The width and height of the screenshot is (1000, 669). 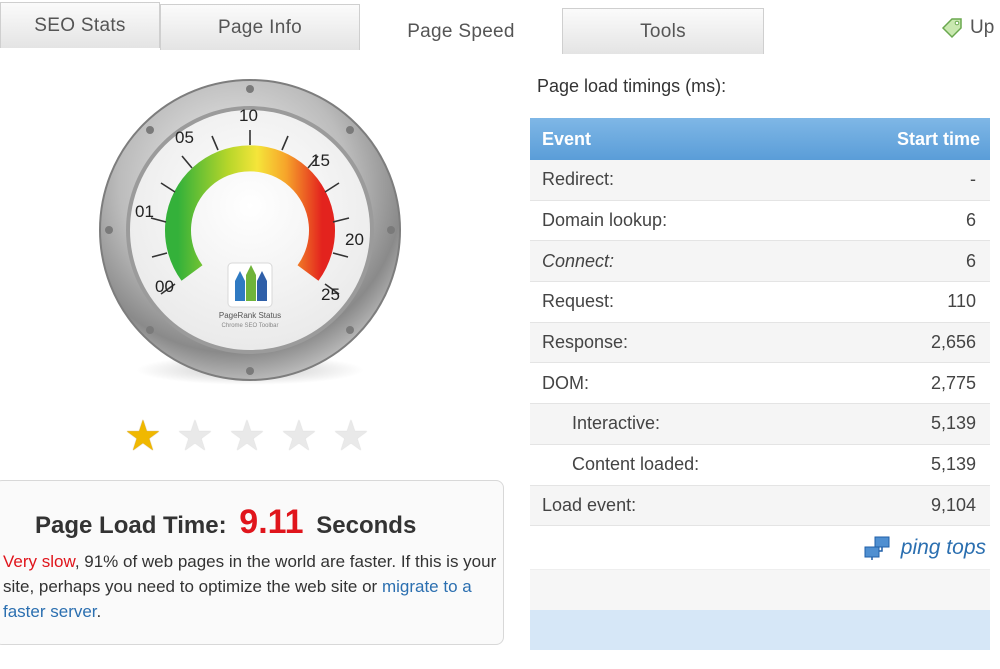 What do you see at coordinates (760, 630) in the screenshot?
I see `timings-footer-bar` at bounding box center [760, 630].